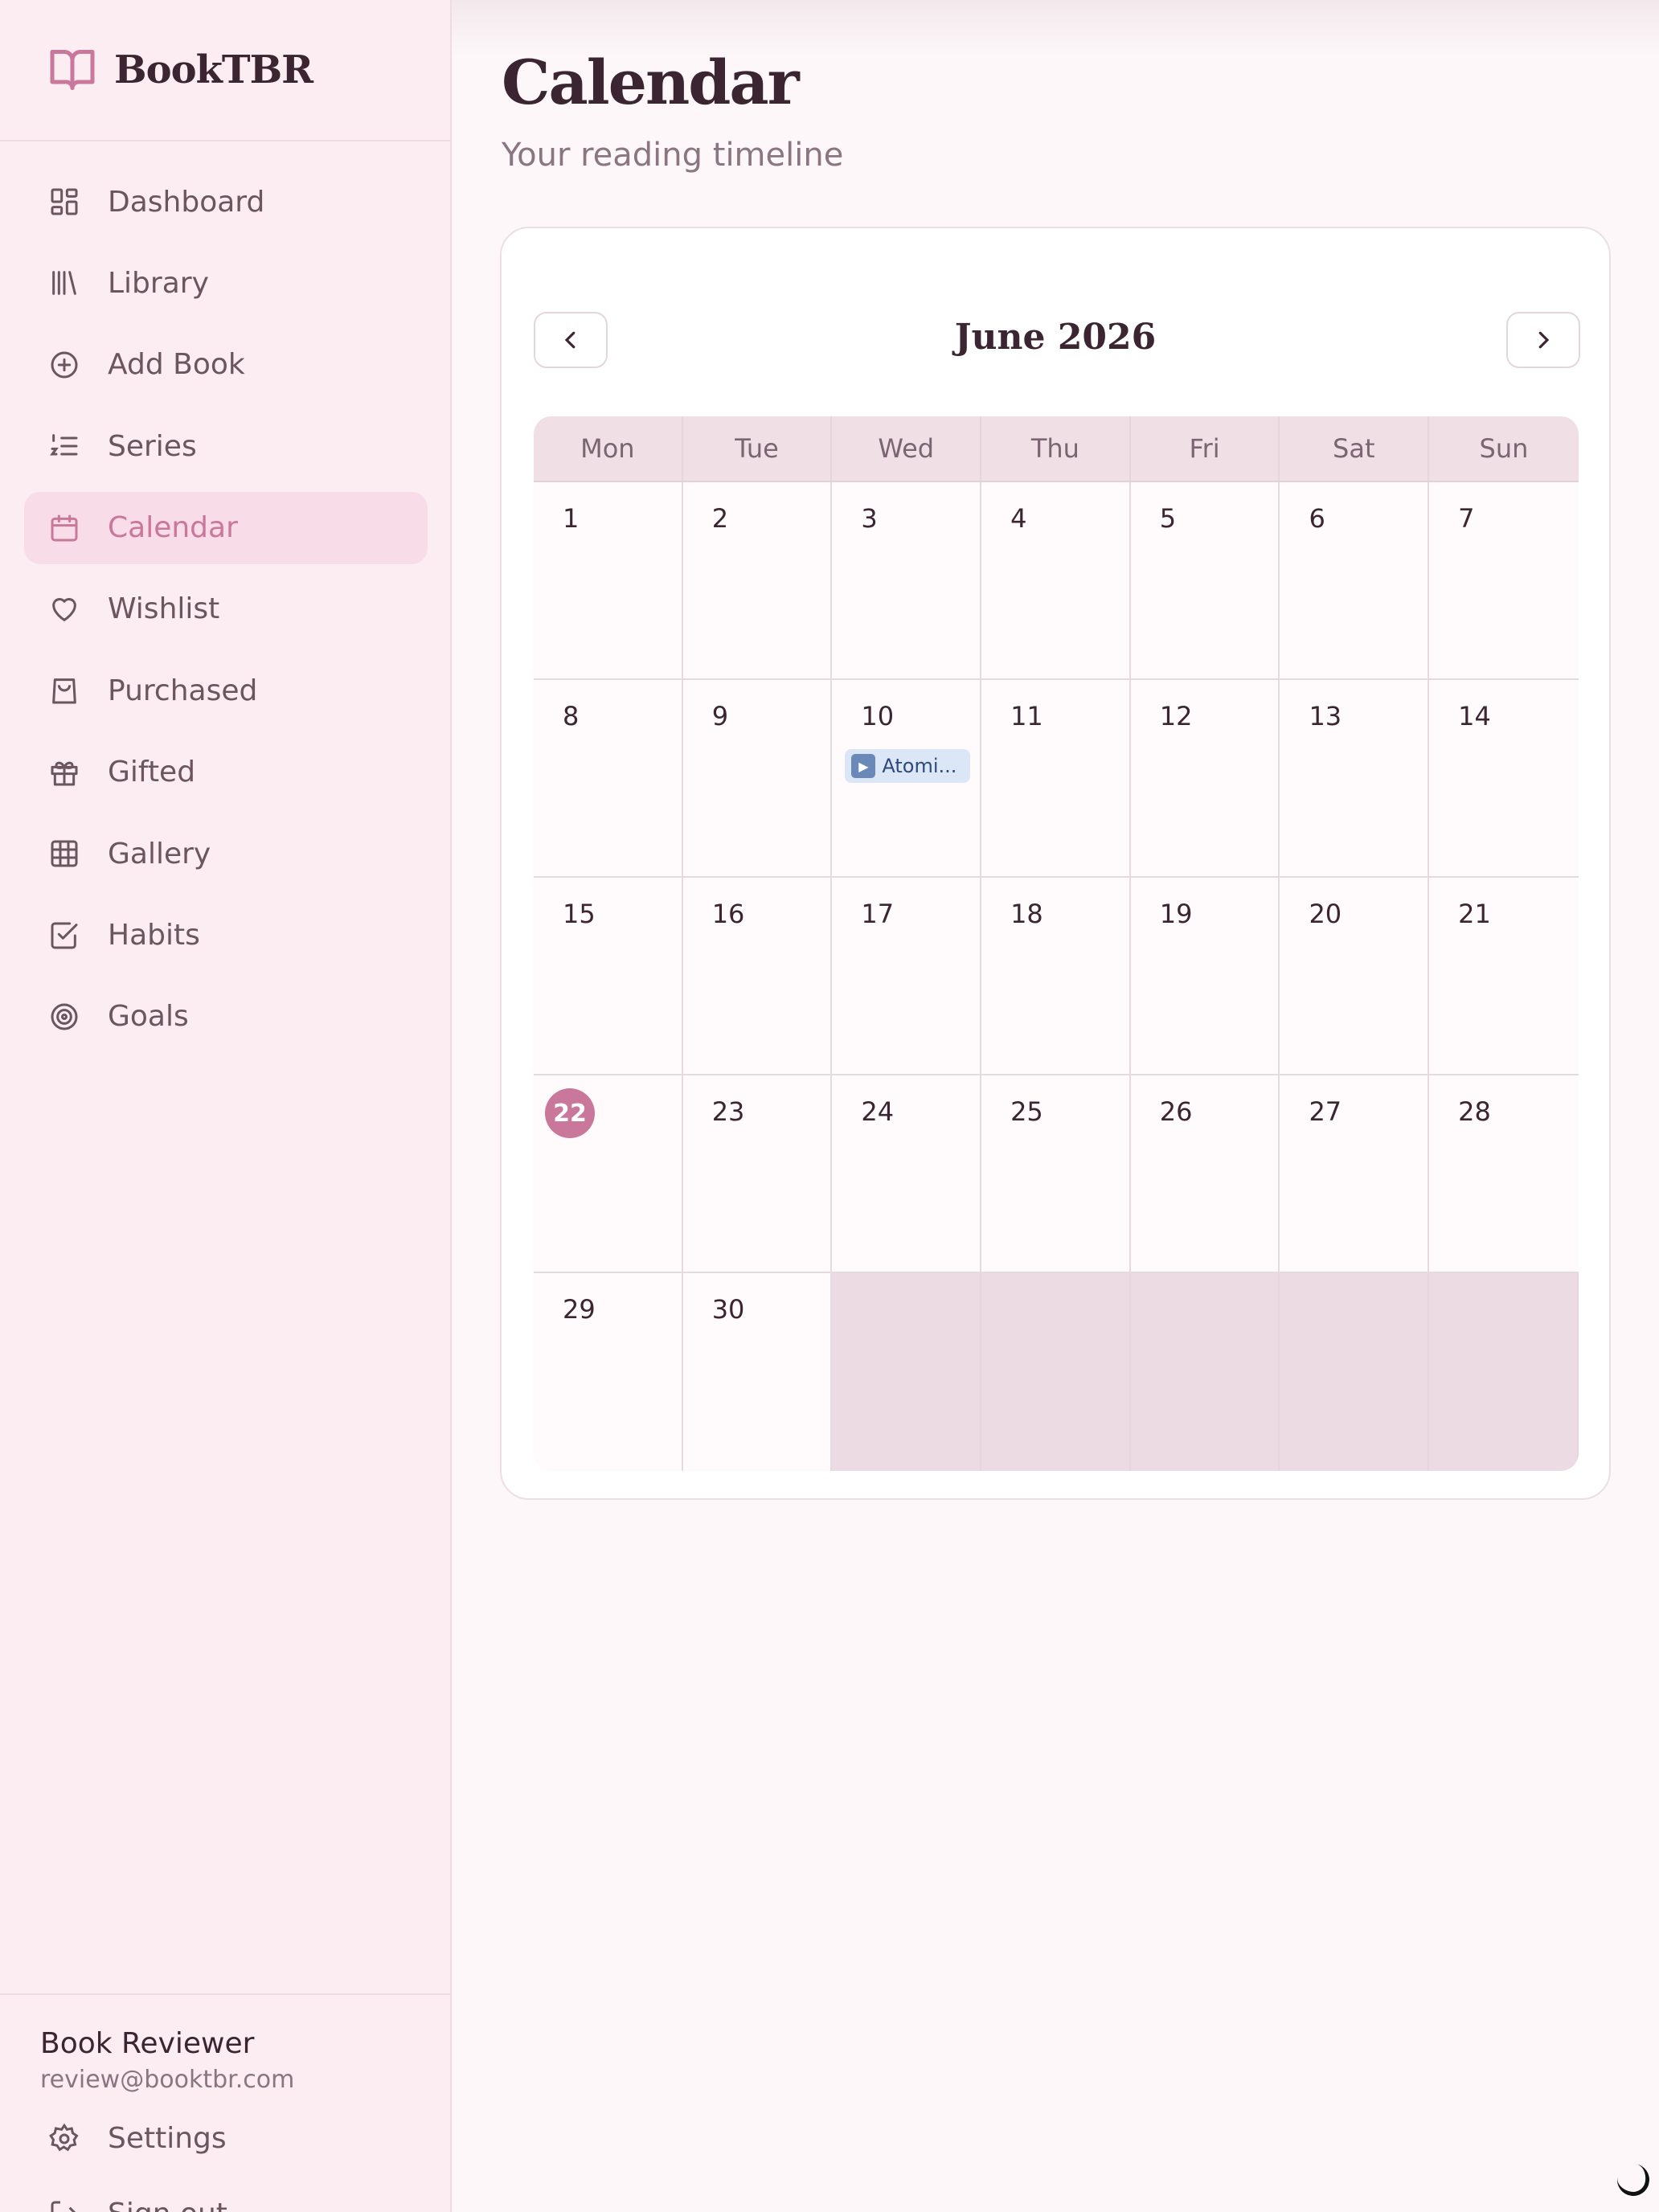 This screenshot has height=2212, width=1659. What do you see at coordinates (728, 1309) in the screenshot?
I see `day-number: 30` at bounding box center [728, 1309].